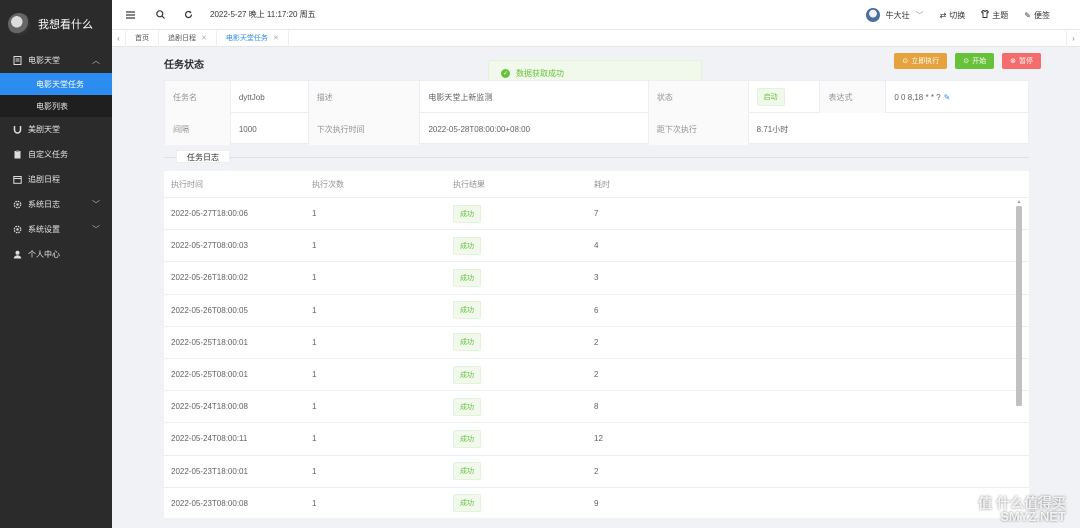 This screenshot has width=1080, height=528. I want to click on table-row: 2022-05-27T08:00:03 1 成功 4, so click(596, 246).